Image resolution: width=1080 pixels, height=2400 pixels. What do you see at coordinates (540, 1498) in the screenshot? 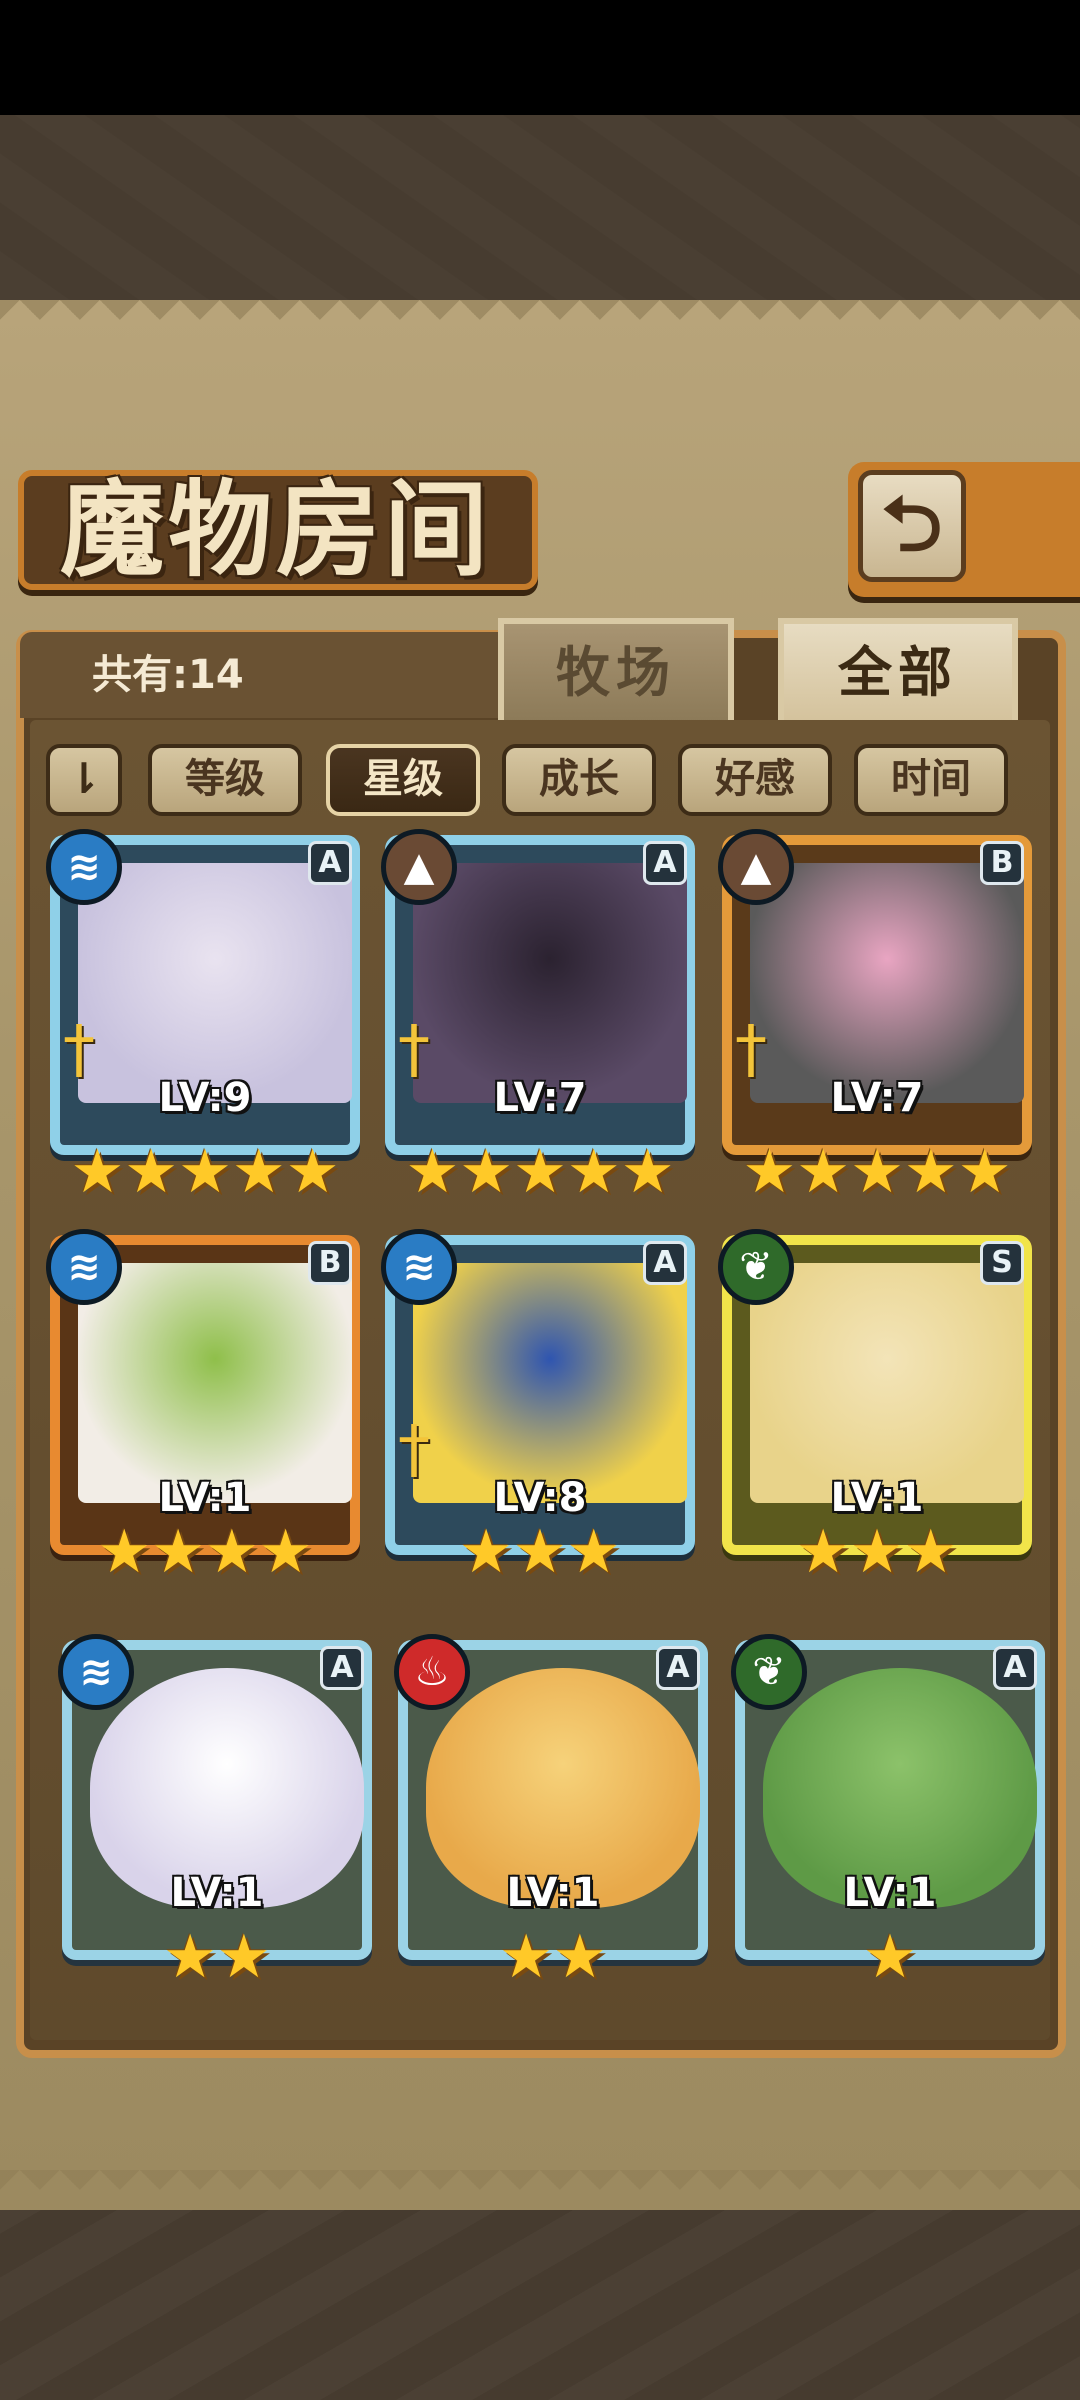
I see `monster-level: LV:8` at bounding box center [540, 1498].